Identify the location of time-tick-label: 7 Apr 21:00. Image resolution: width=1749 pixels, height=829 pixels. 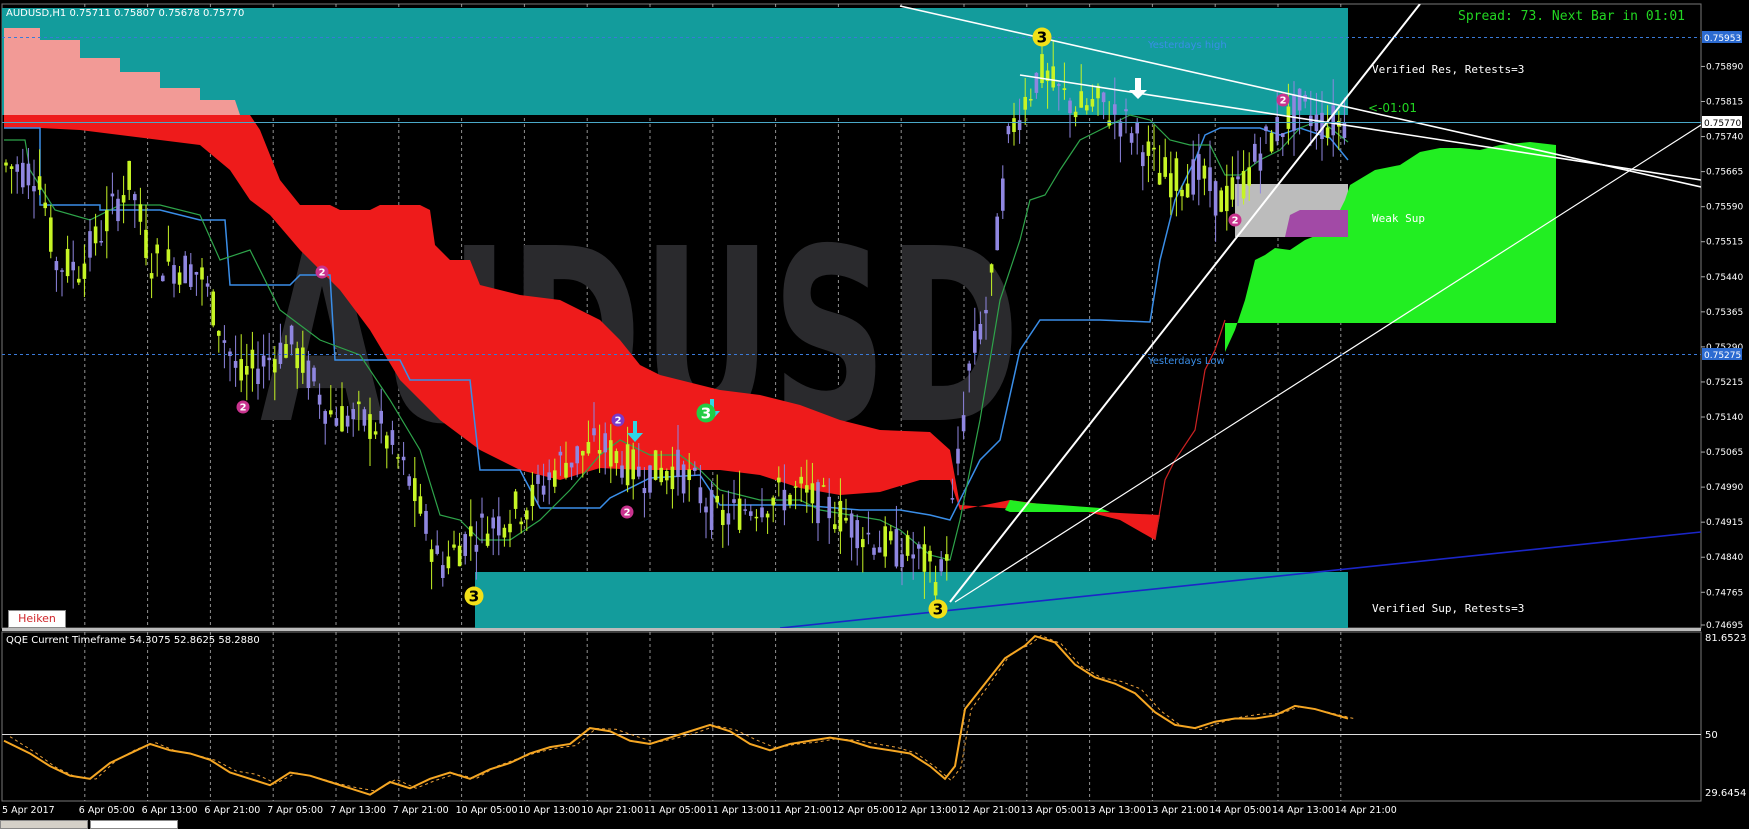
(421, 810).